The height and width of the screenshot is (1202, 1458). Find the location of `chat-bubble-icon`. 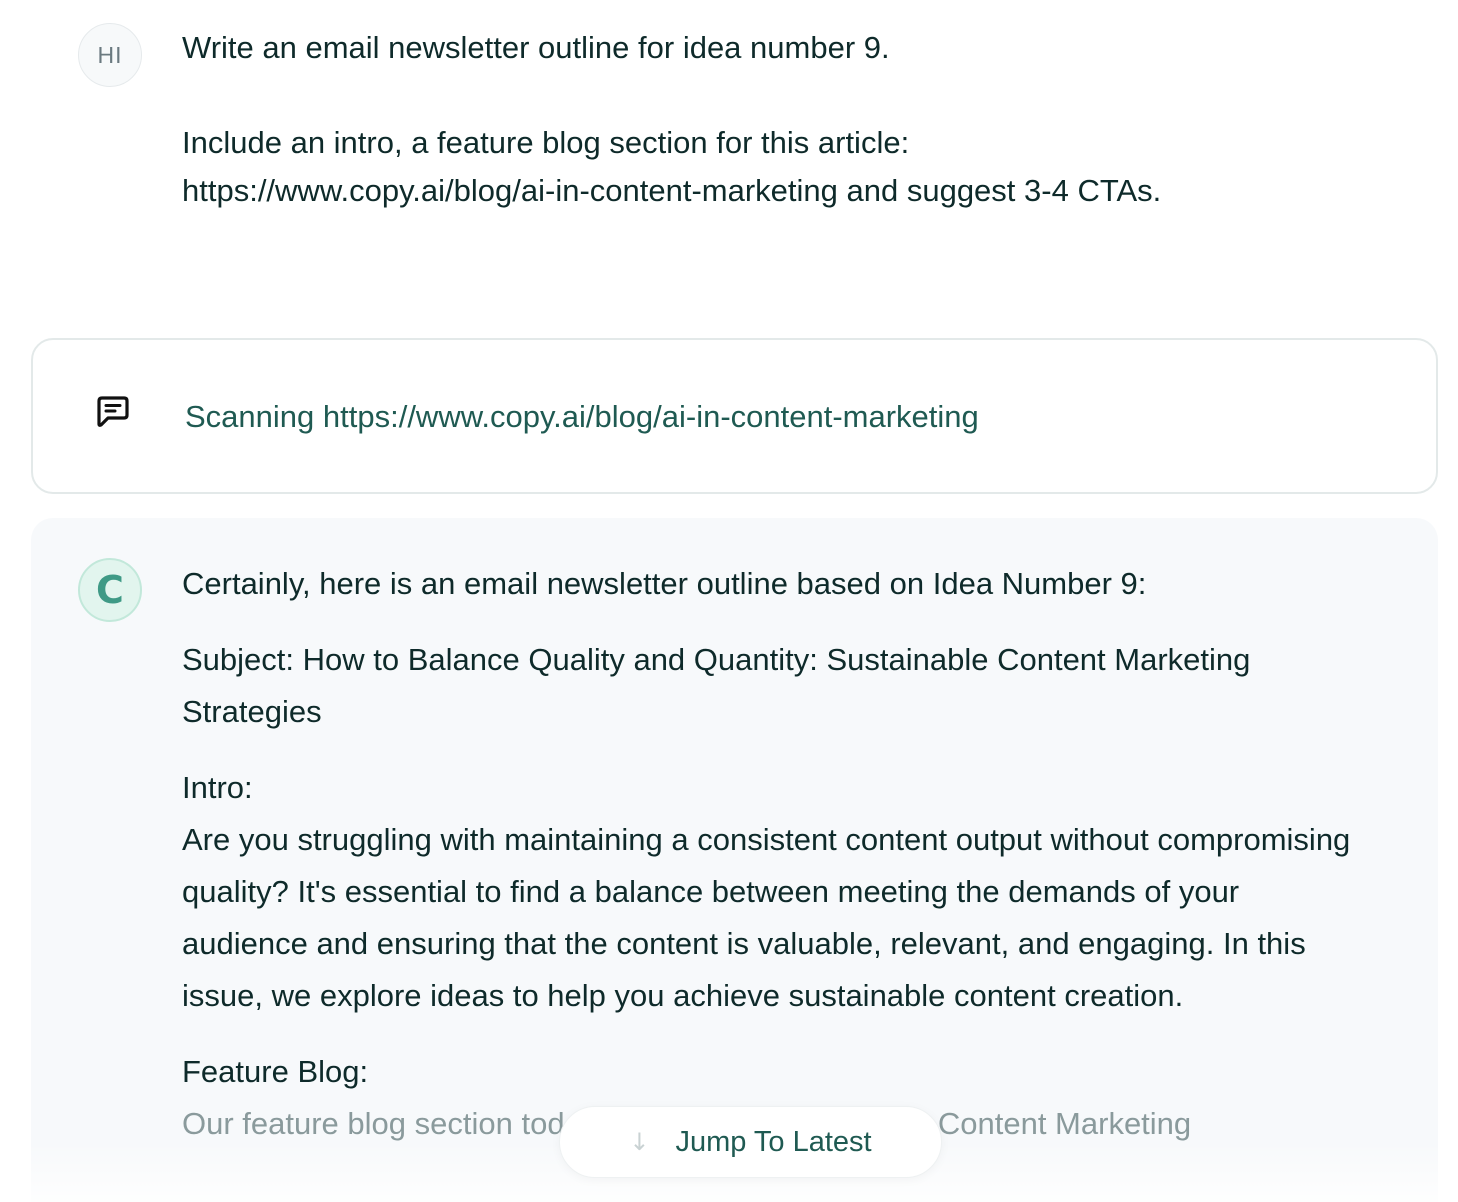

chat-bubble-icon is located at coordinates (113, 411).